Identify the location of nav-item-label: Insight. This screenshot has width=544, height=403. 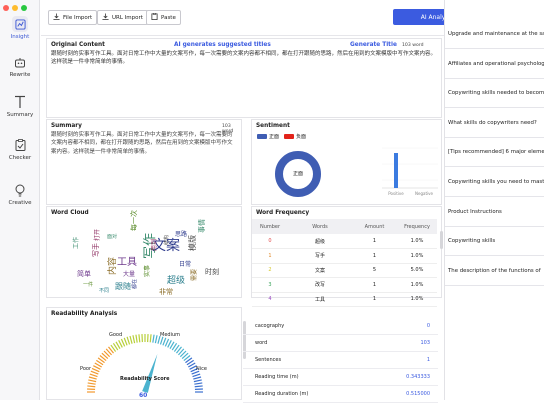
(20, 37).